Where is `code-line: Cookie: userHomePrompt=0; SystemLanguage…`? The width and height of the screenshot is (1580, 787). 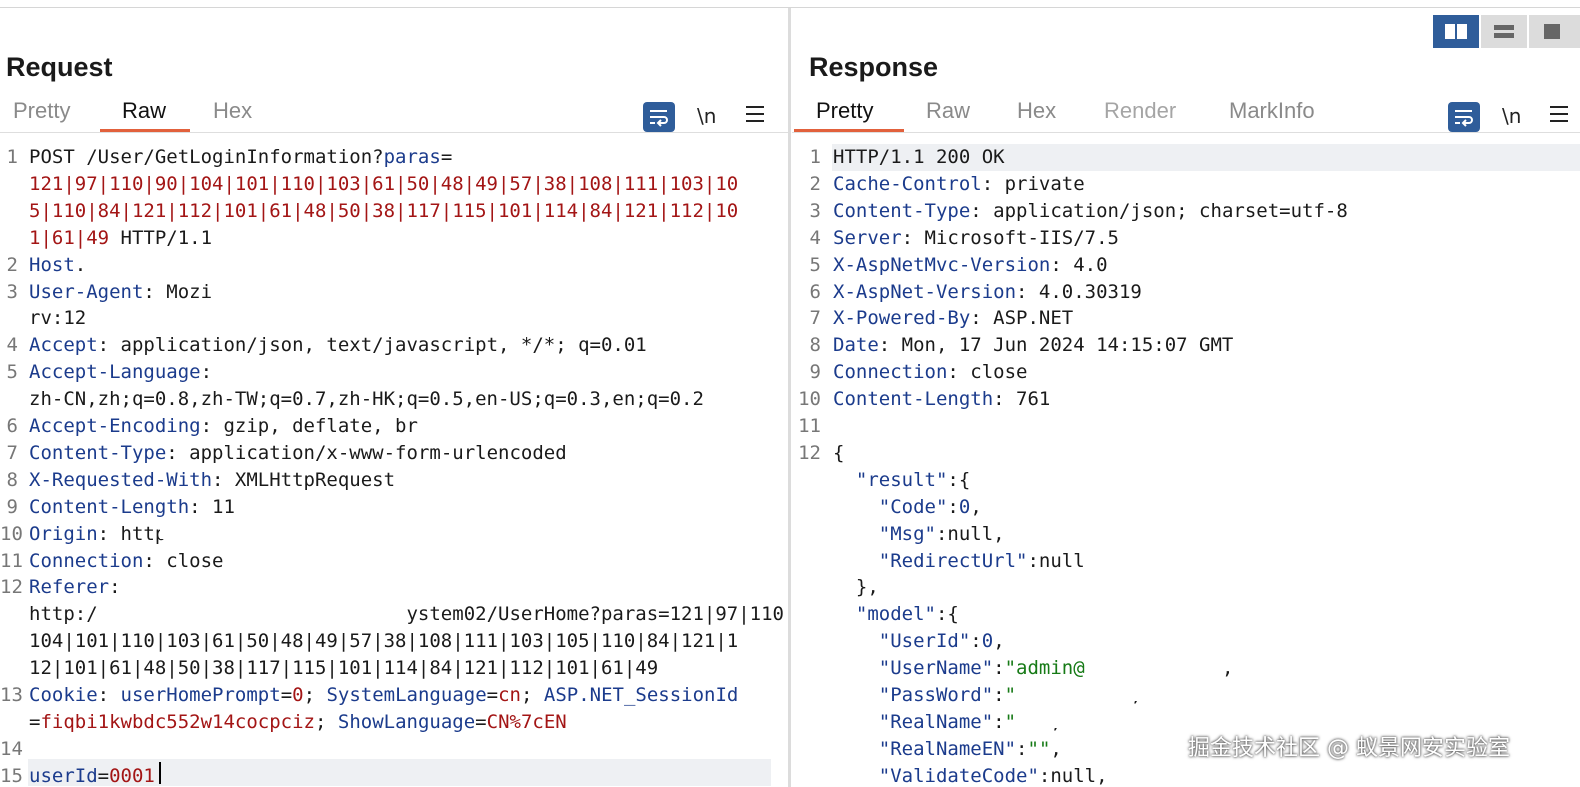 code-line: Cookie: userHomePrompt=0; SystemLanguage… is located at coordinates (383, 695).